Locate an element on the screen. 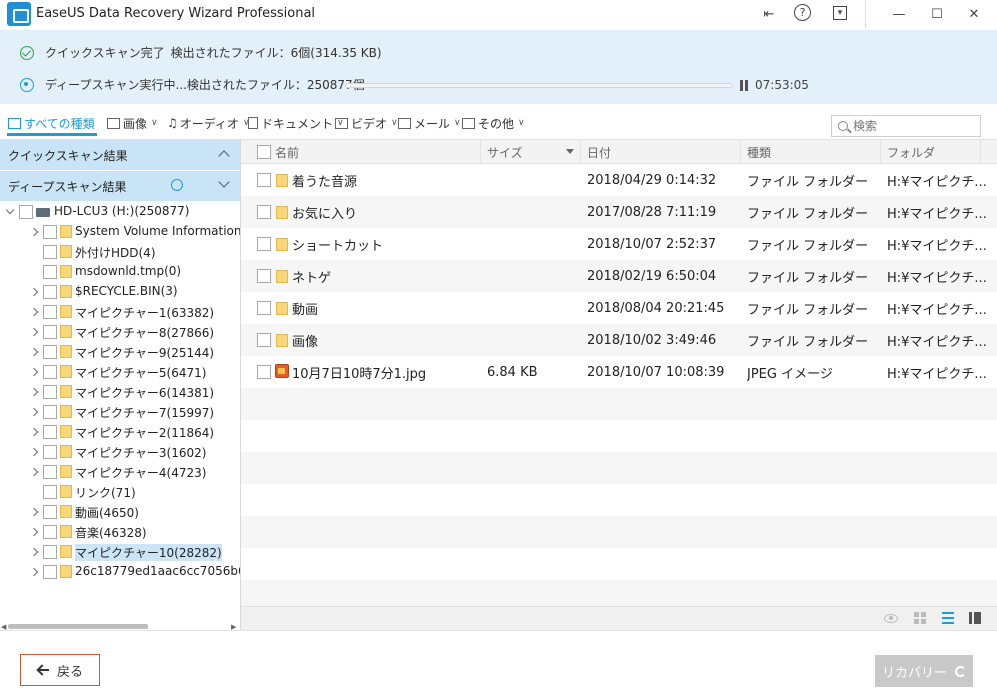  maximize-button: ☐ is located at coordinates (937, 14).